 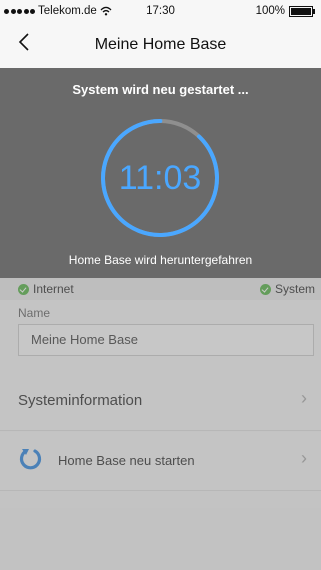 I want to click on page-title: Meine Home Base, so click(x=160, y=44).